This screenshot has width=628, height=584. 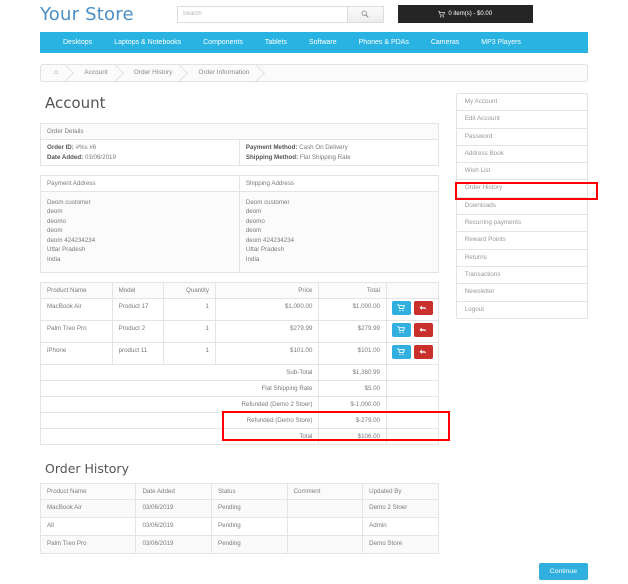 I want to click on sidebar-item-label: My Account, so click(x=522, y=102).